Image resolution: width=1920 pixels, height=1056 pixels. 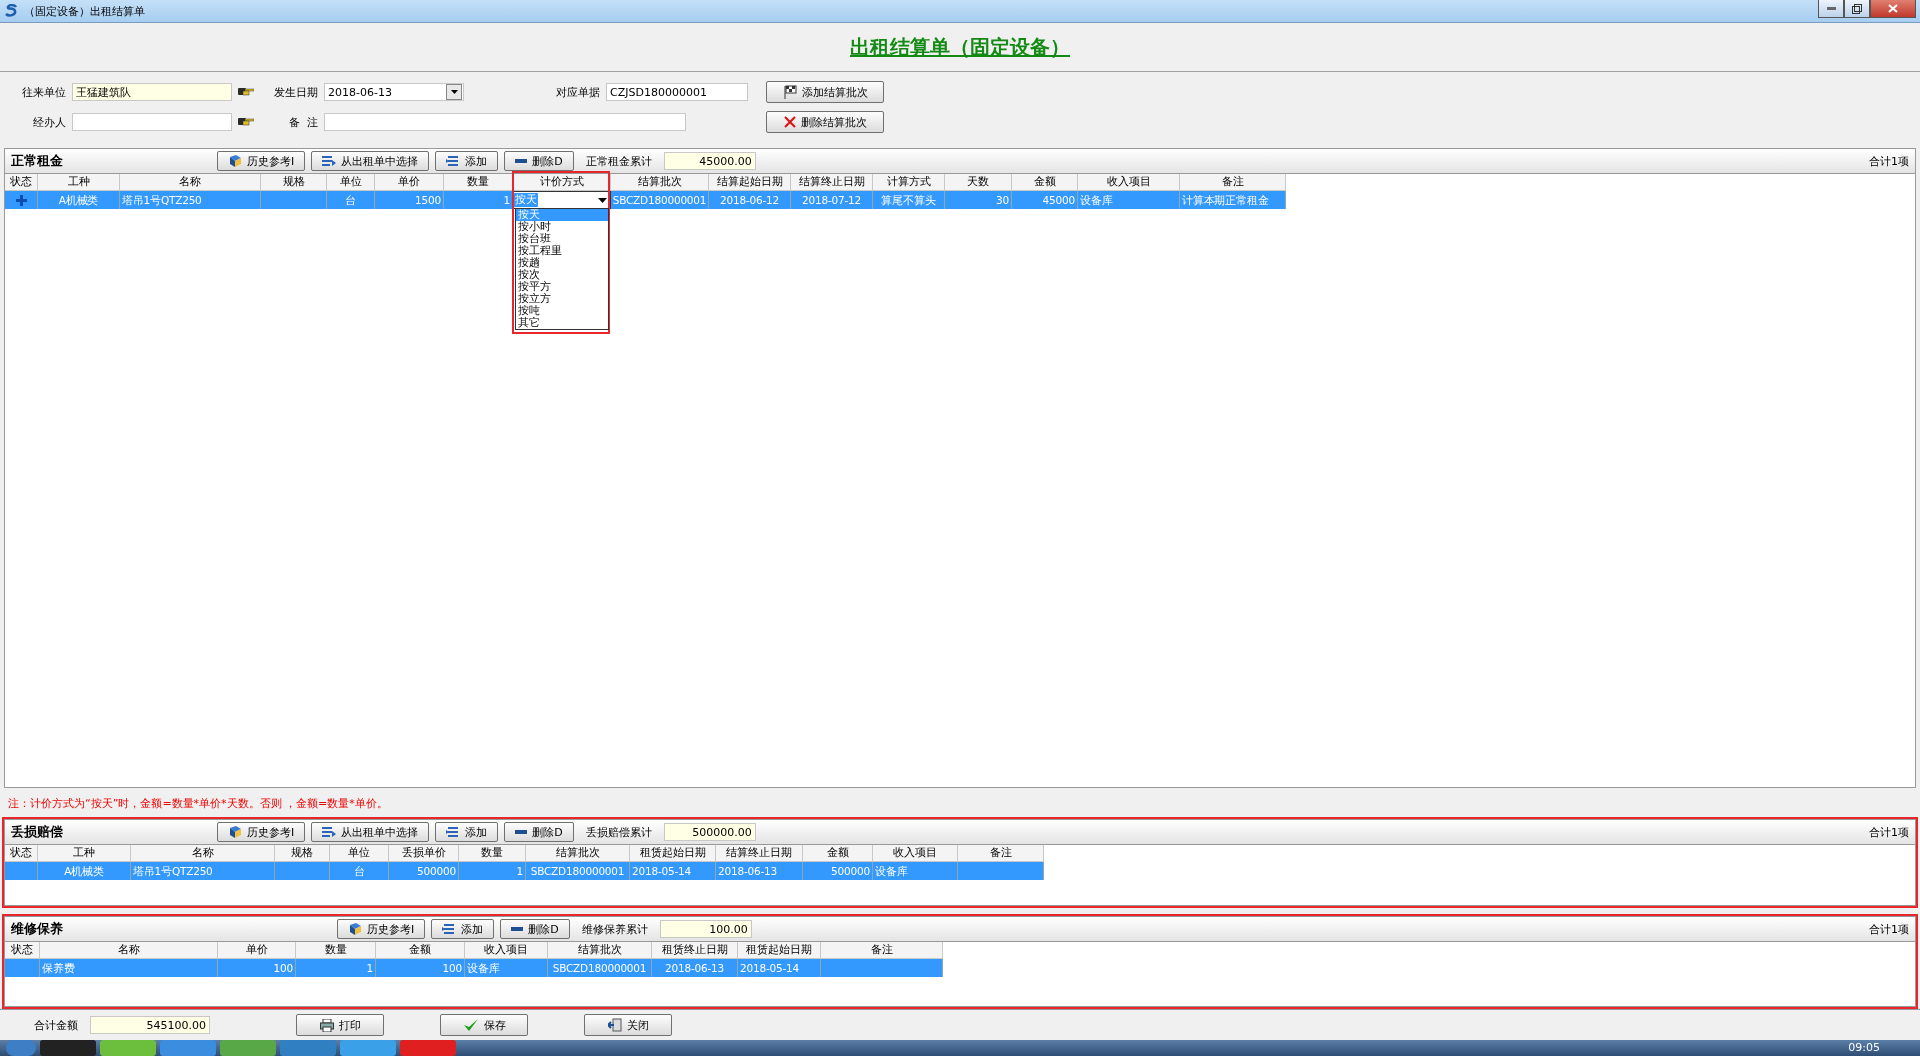 What do you see at coordinates (394, 92) in the screenshot?
I see `date-field: 2018-06-13` at bounding box center [394, 92].